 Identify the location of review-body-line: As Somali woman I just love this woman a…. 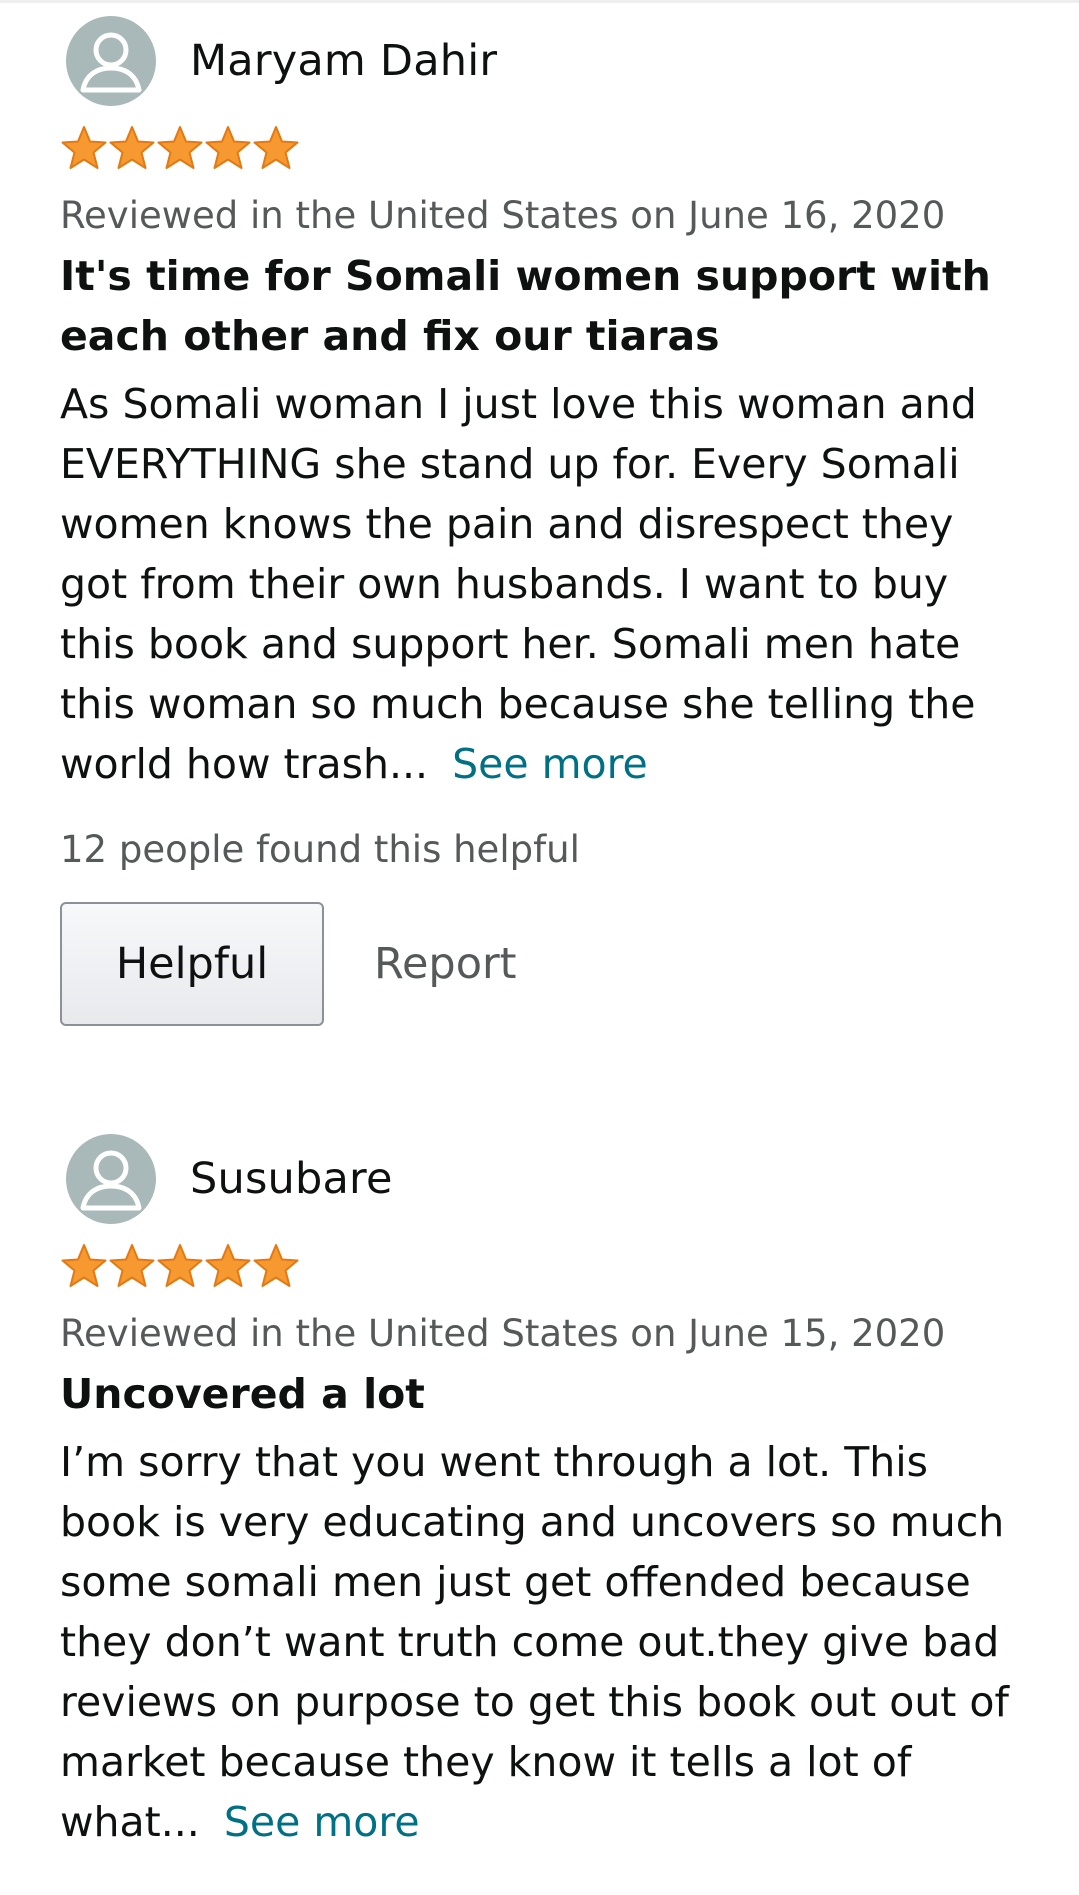
(518, 404).